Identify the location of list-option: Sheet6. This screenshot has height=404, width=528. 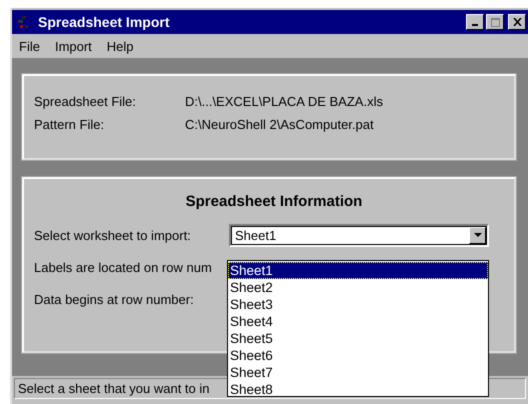
(358, 355).